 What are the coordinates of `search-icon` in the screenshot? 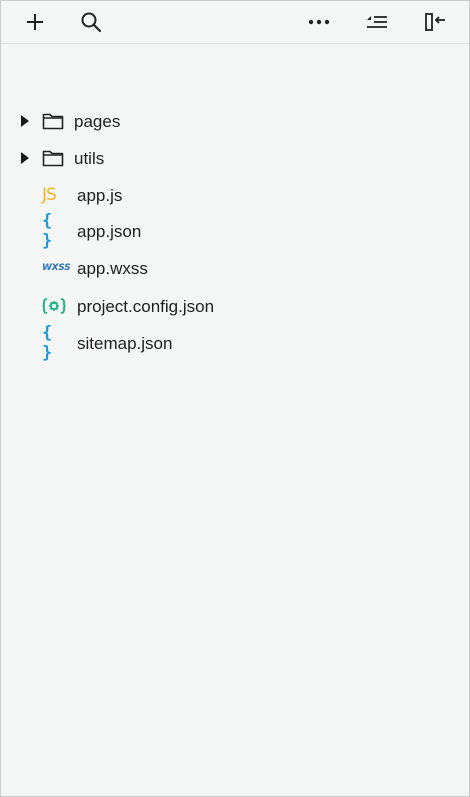 It's located at (91, 22).